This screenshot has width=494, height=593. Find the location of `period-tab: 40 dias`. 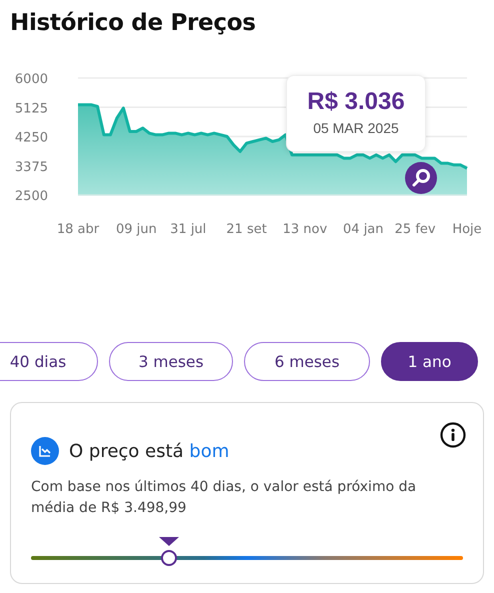

period-tab: 40 dias is located at coordinates (49, 361).